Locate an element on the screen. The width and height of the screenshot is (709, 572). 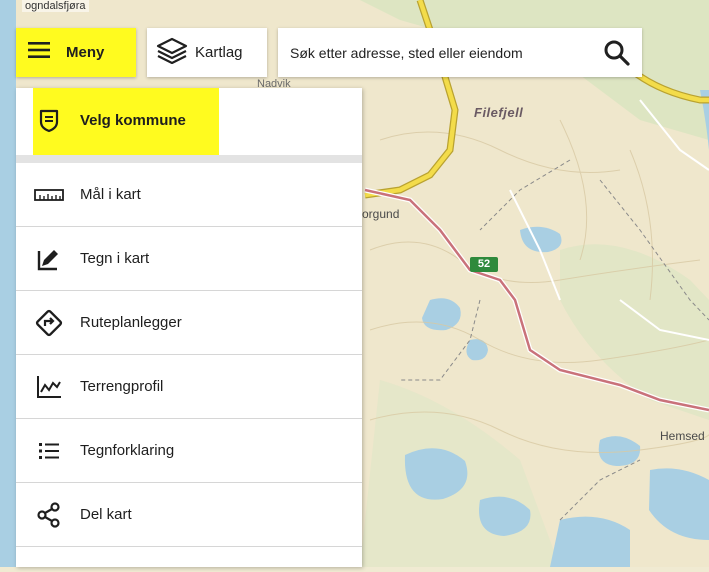
map-place-label: ogndalsfjøra is located at coordinates (55, 6).